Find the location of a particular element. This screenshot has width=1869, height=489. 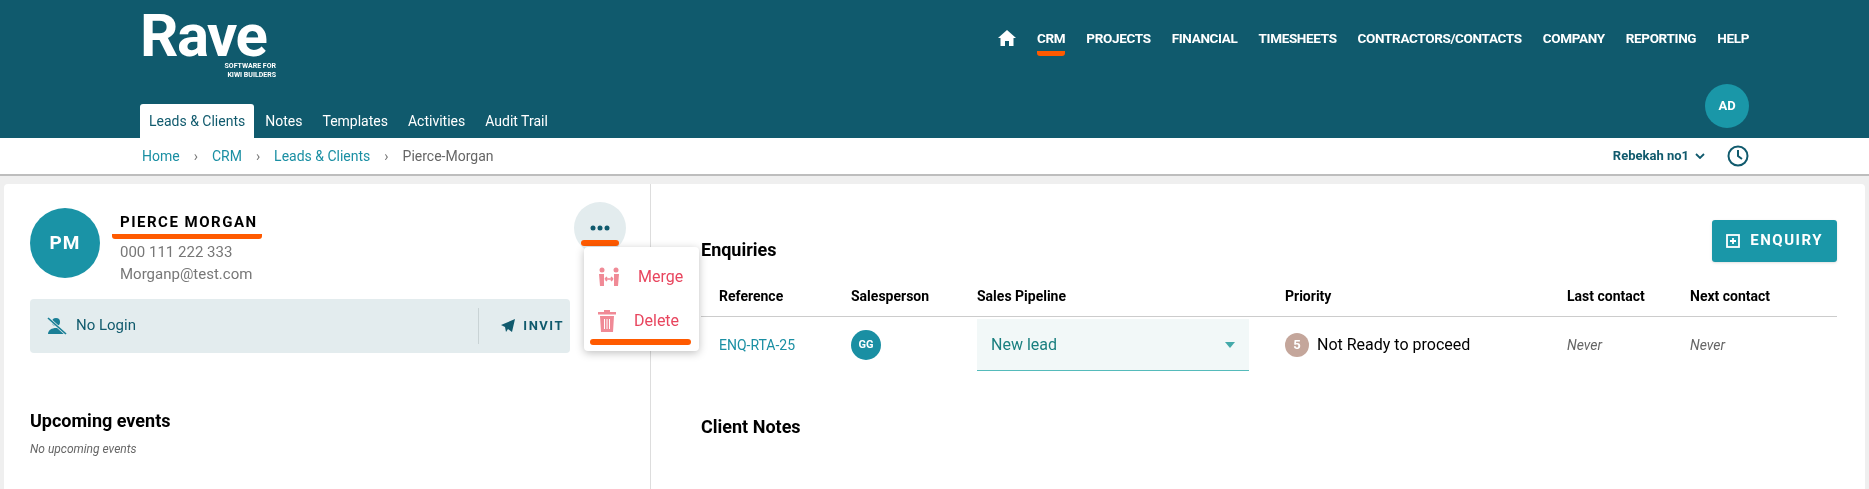

tab: Activities is located at coordinates (436, 121).